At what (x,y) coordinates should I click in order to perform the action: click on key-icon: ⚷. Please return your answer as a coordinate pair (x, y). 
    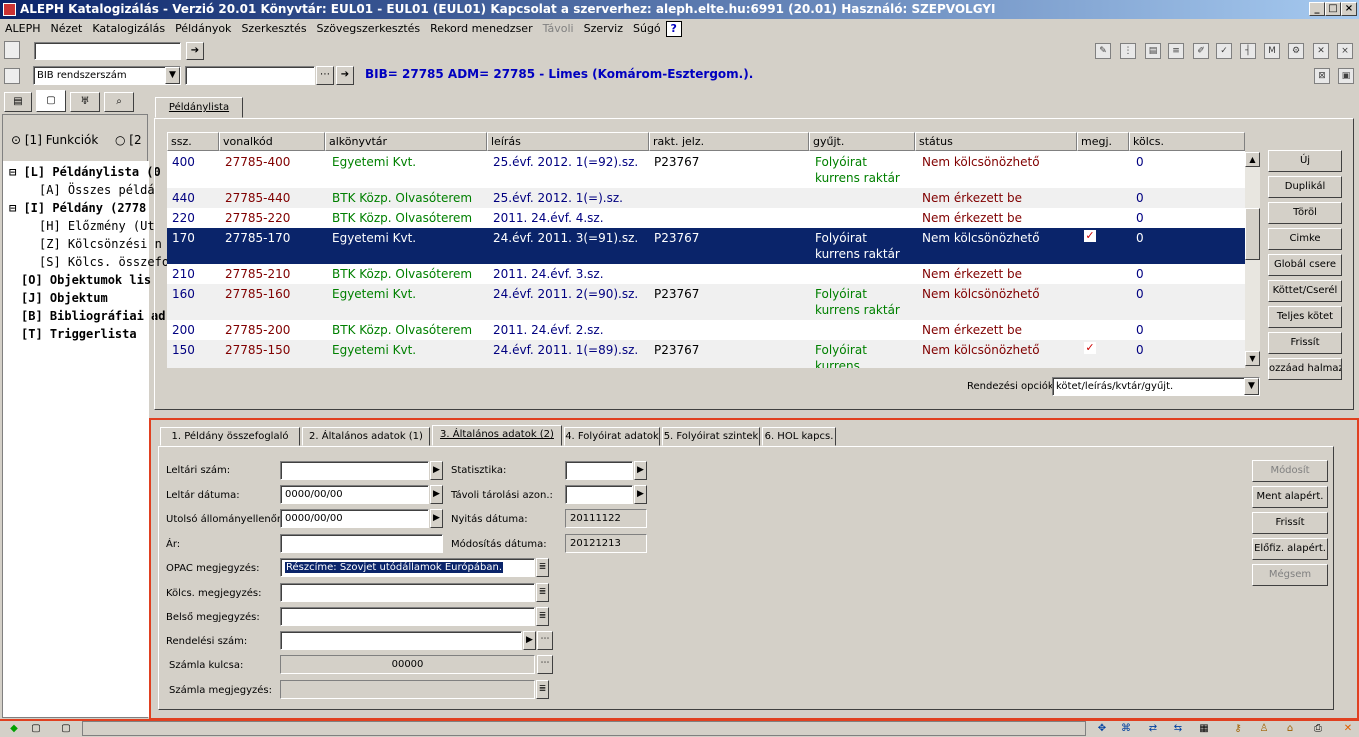
    Looking at the image, I should click on (1238, 729).